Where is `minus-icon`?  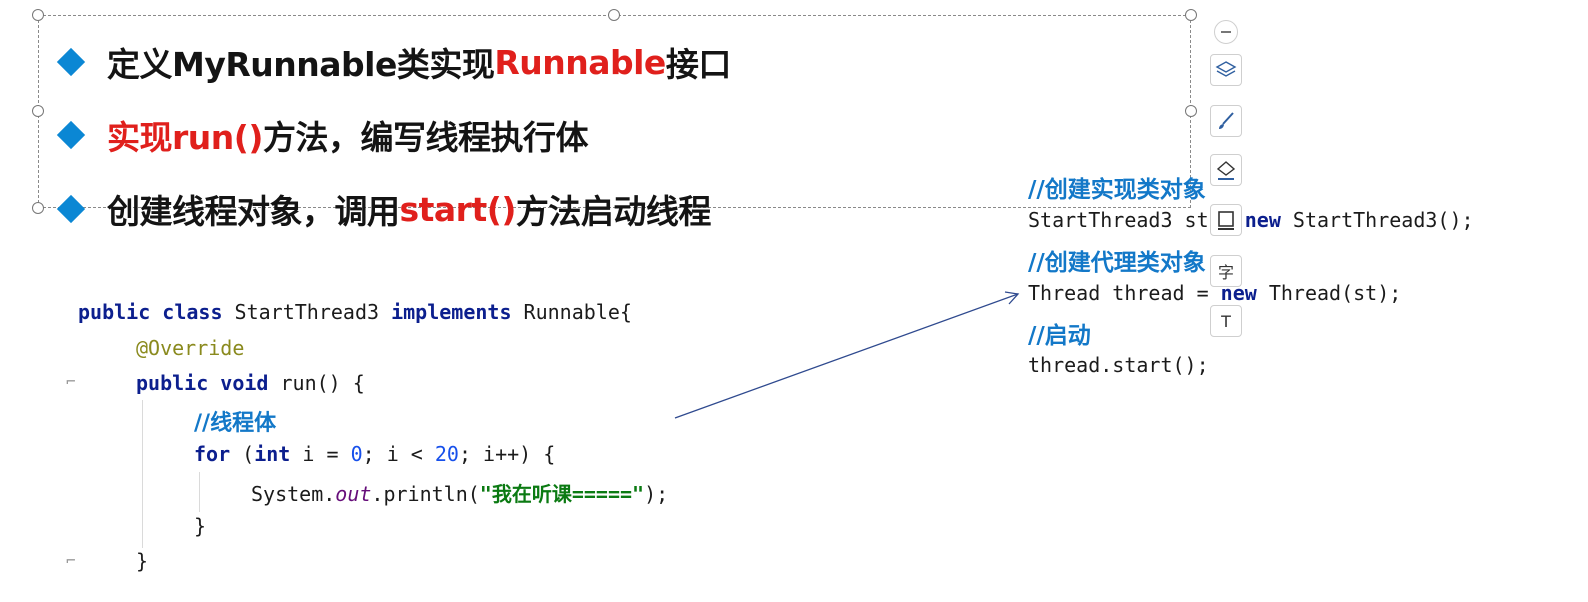
minus-icon is located at coordinates (1226, 32).